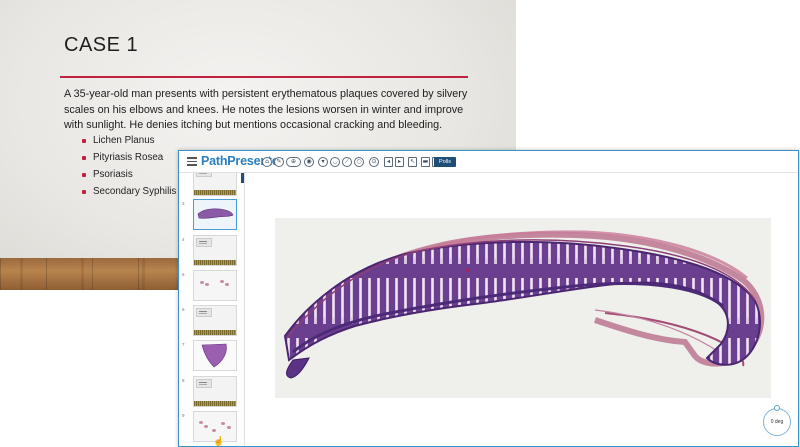  I want to click on thumbnail-number: 6, so click(183, 309).